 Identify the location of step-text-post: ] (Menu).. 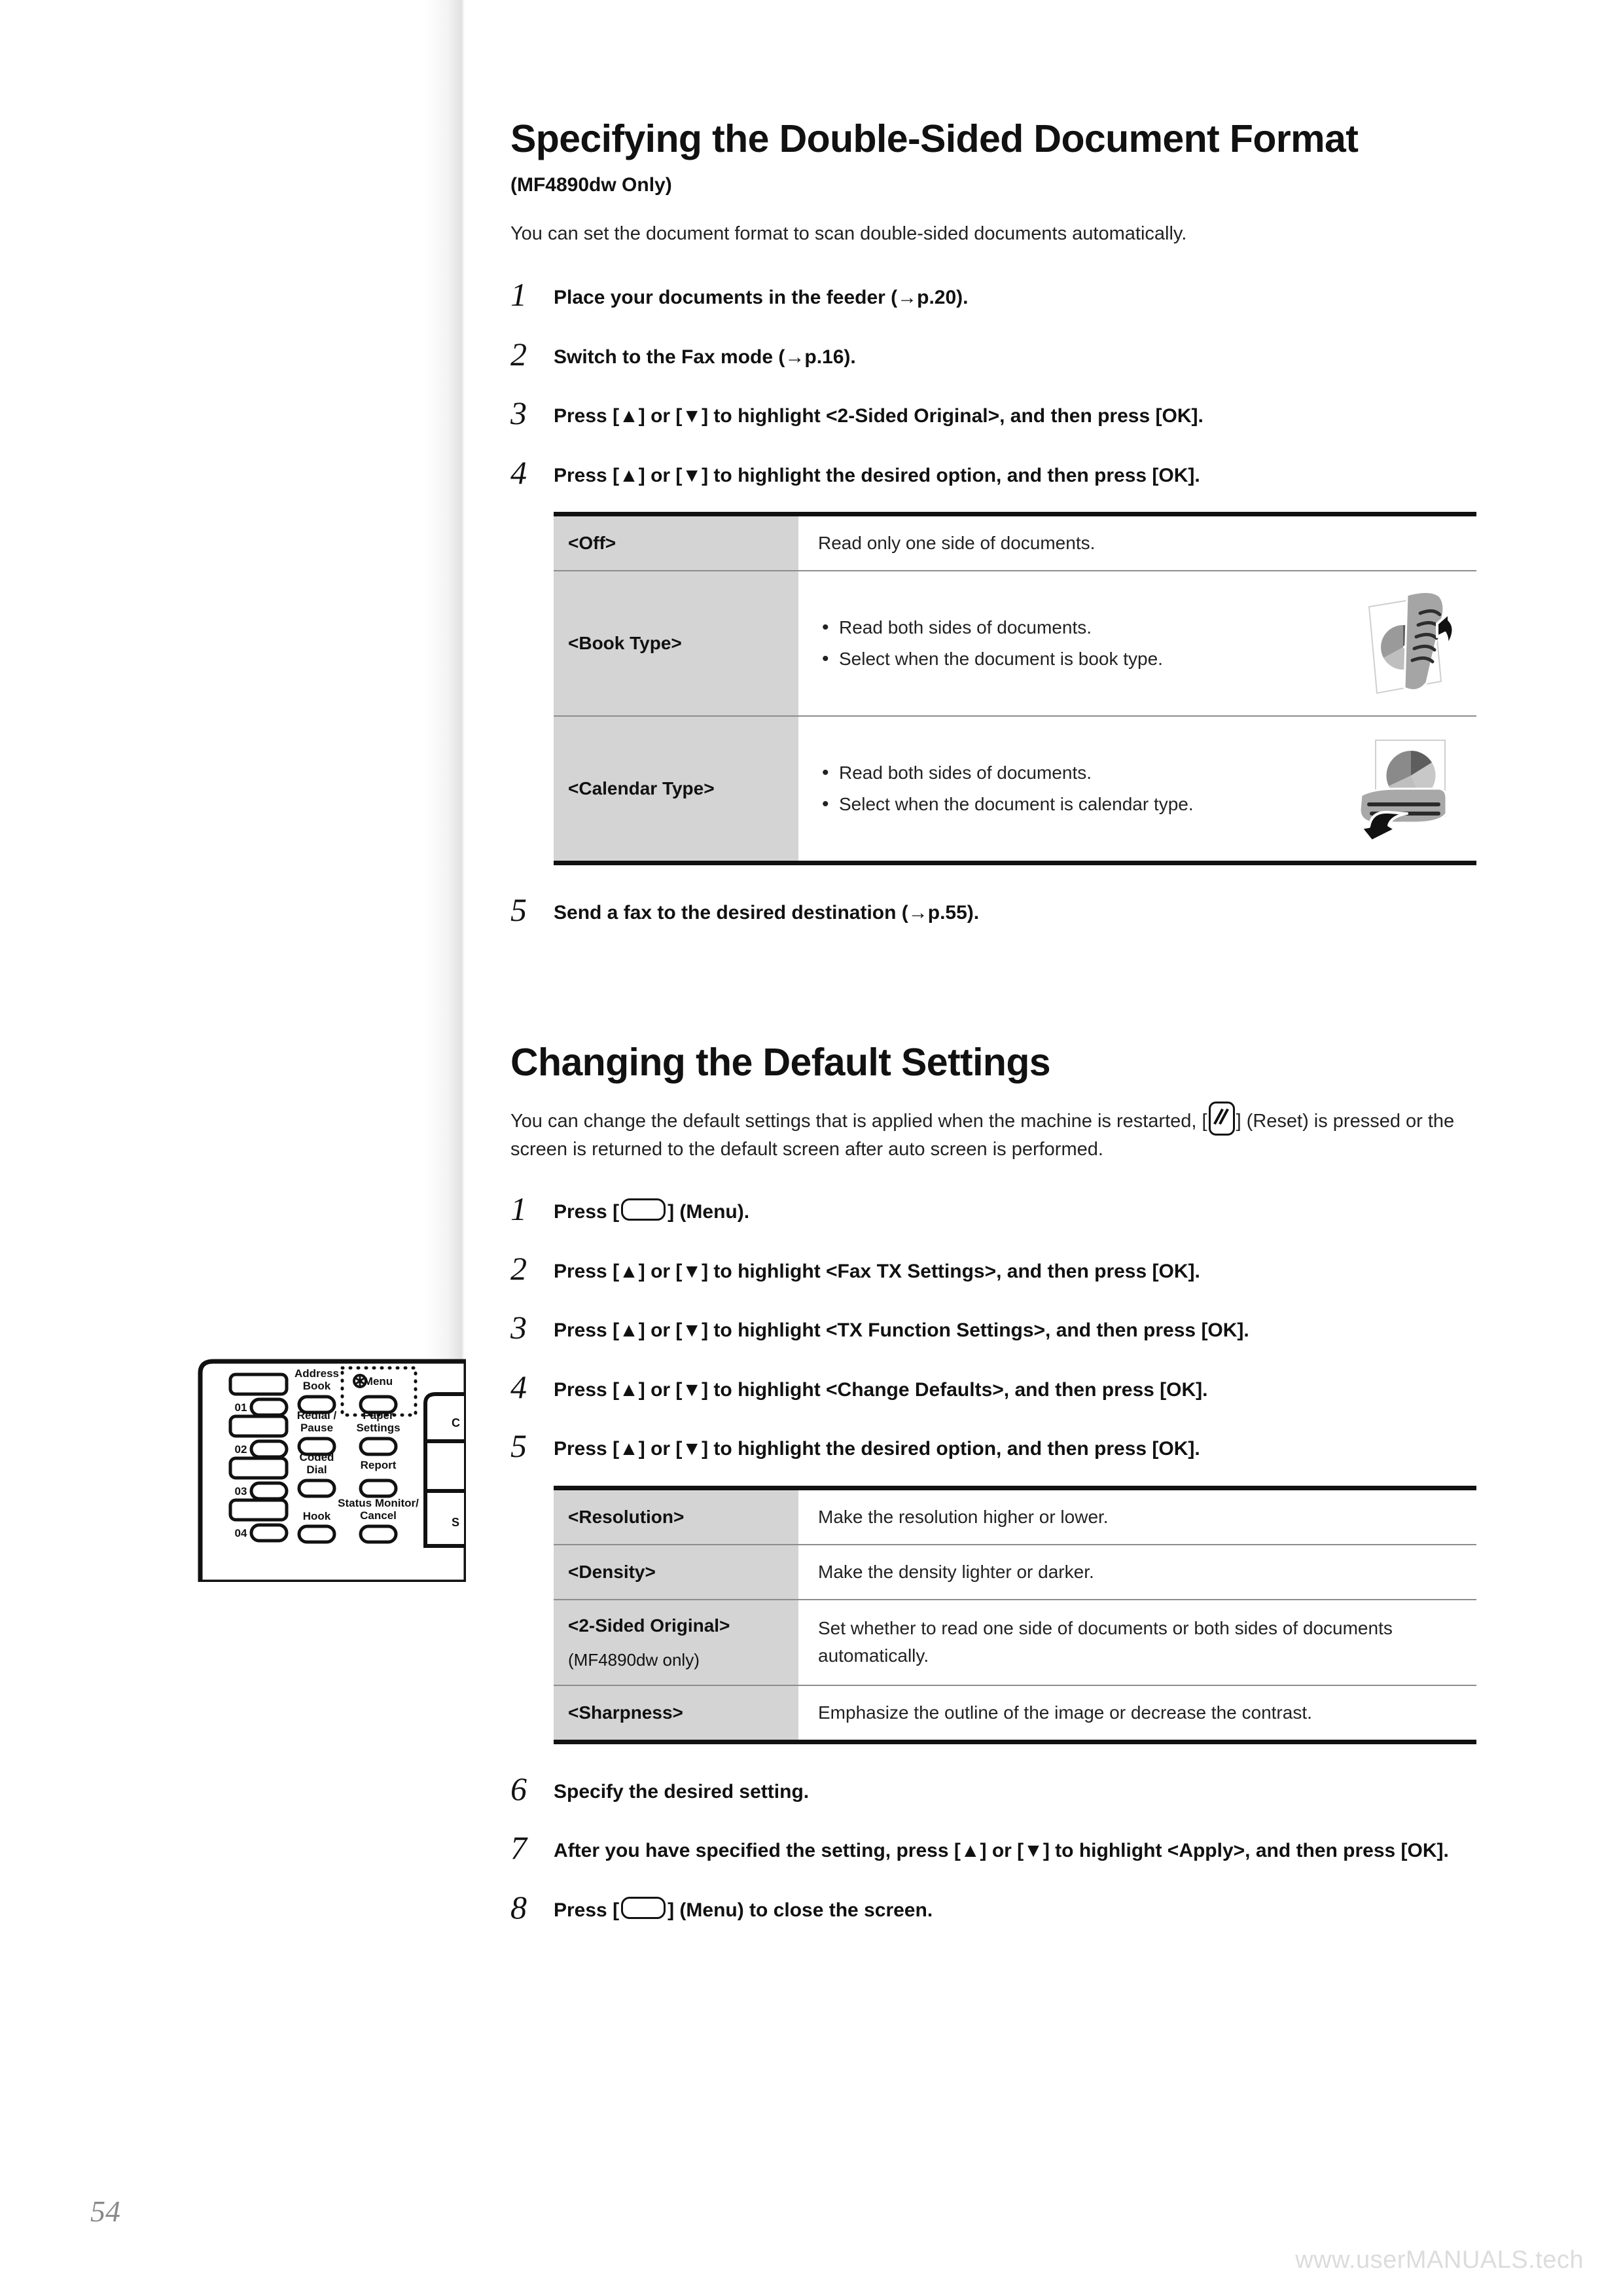
(709, 1211).